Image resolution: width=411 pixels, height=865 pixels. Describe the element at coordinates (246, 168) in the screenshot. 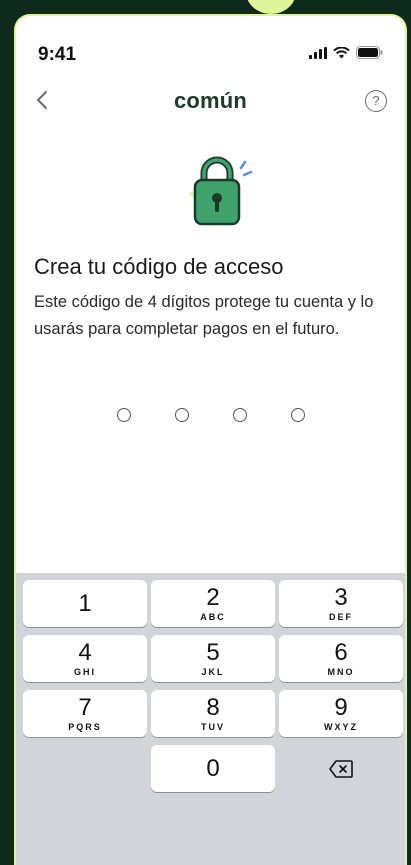

I see `shine-lines-icon` at that location.